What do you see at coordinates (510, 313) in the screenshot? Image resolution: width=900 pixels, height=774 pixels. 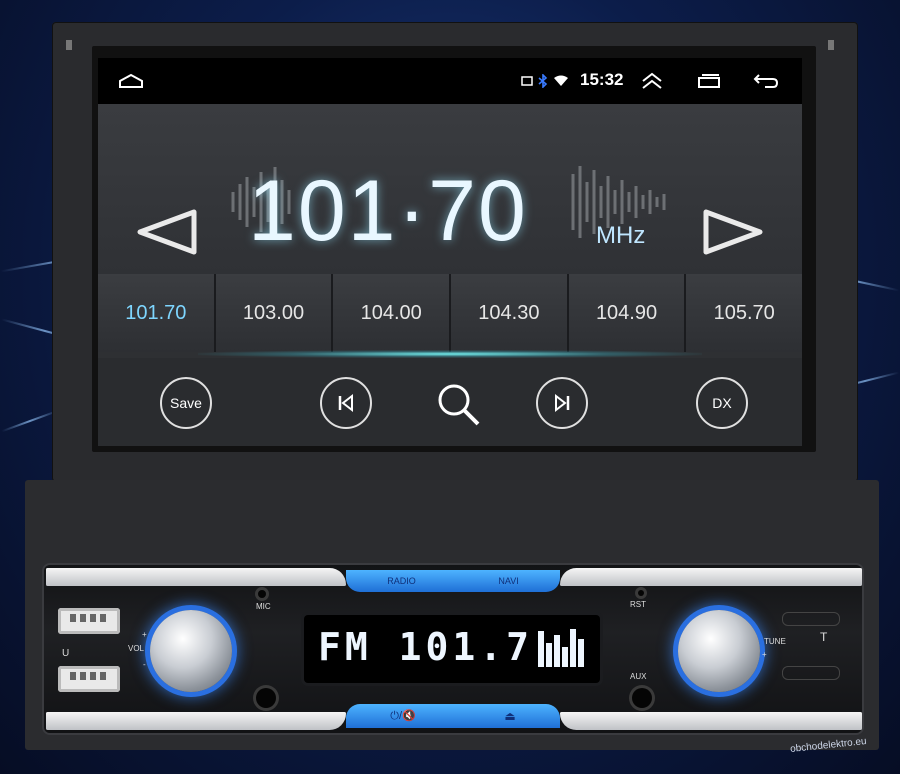 I see `preset-button: 104.30` at bounding box center [510, 313].